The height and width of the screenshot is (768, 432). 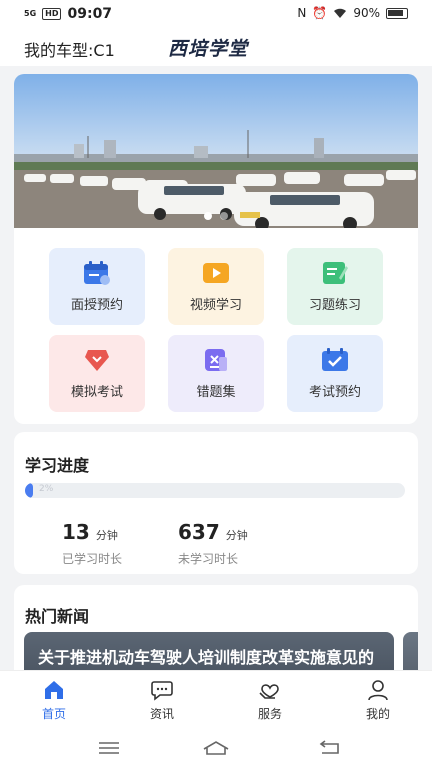 I want to click on hd-badge: HD, so click(x=52, y=14).